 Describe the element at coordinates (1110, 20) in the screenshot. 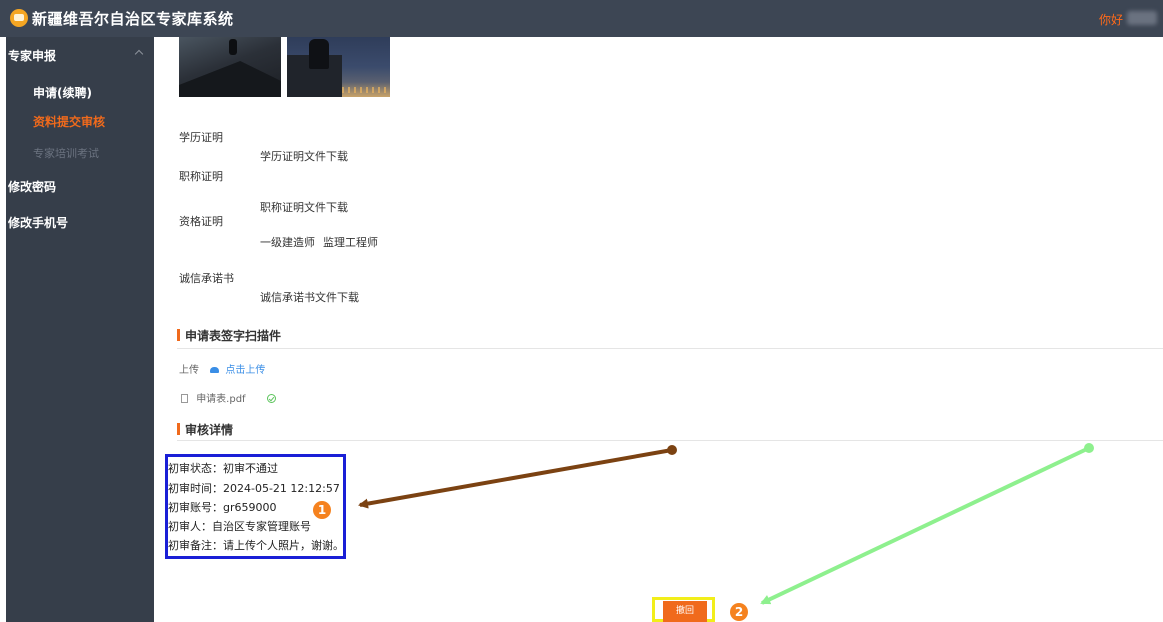

I see `greeting-text: 你好` at that location.